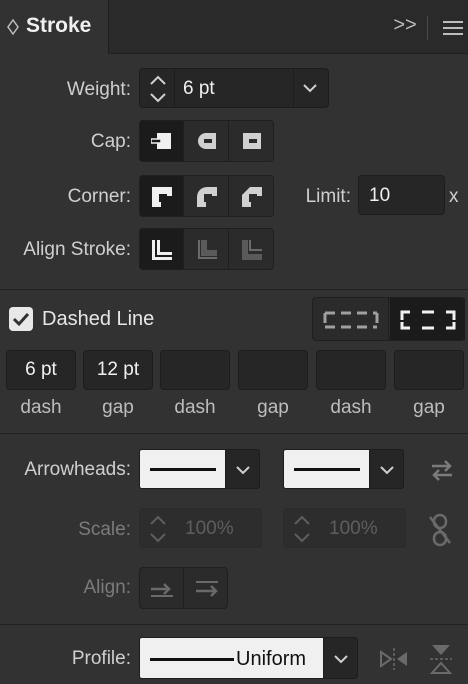  What do you see at coordinates (104, 529) in the screenshot?
I see `scale-label: Scale:` at bounding box center [104, 529].